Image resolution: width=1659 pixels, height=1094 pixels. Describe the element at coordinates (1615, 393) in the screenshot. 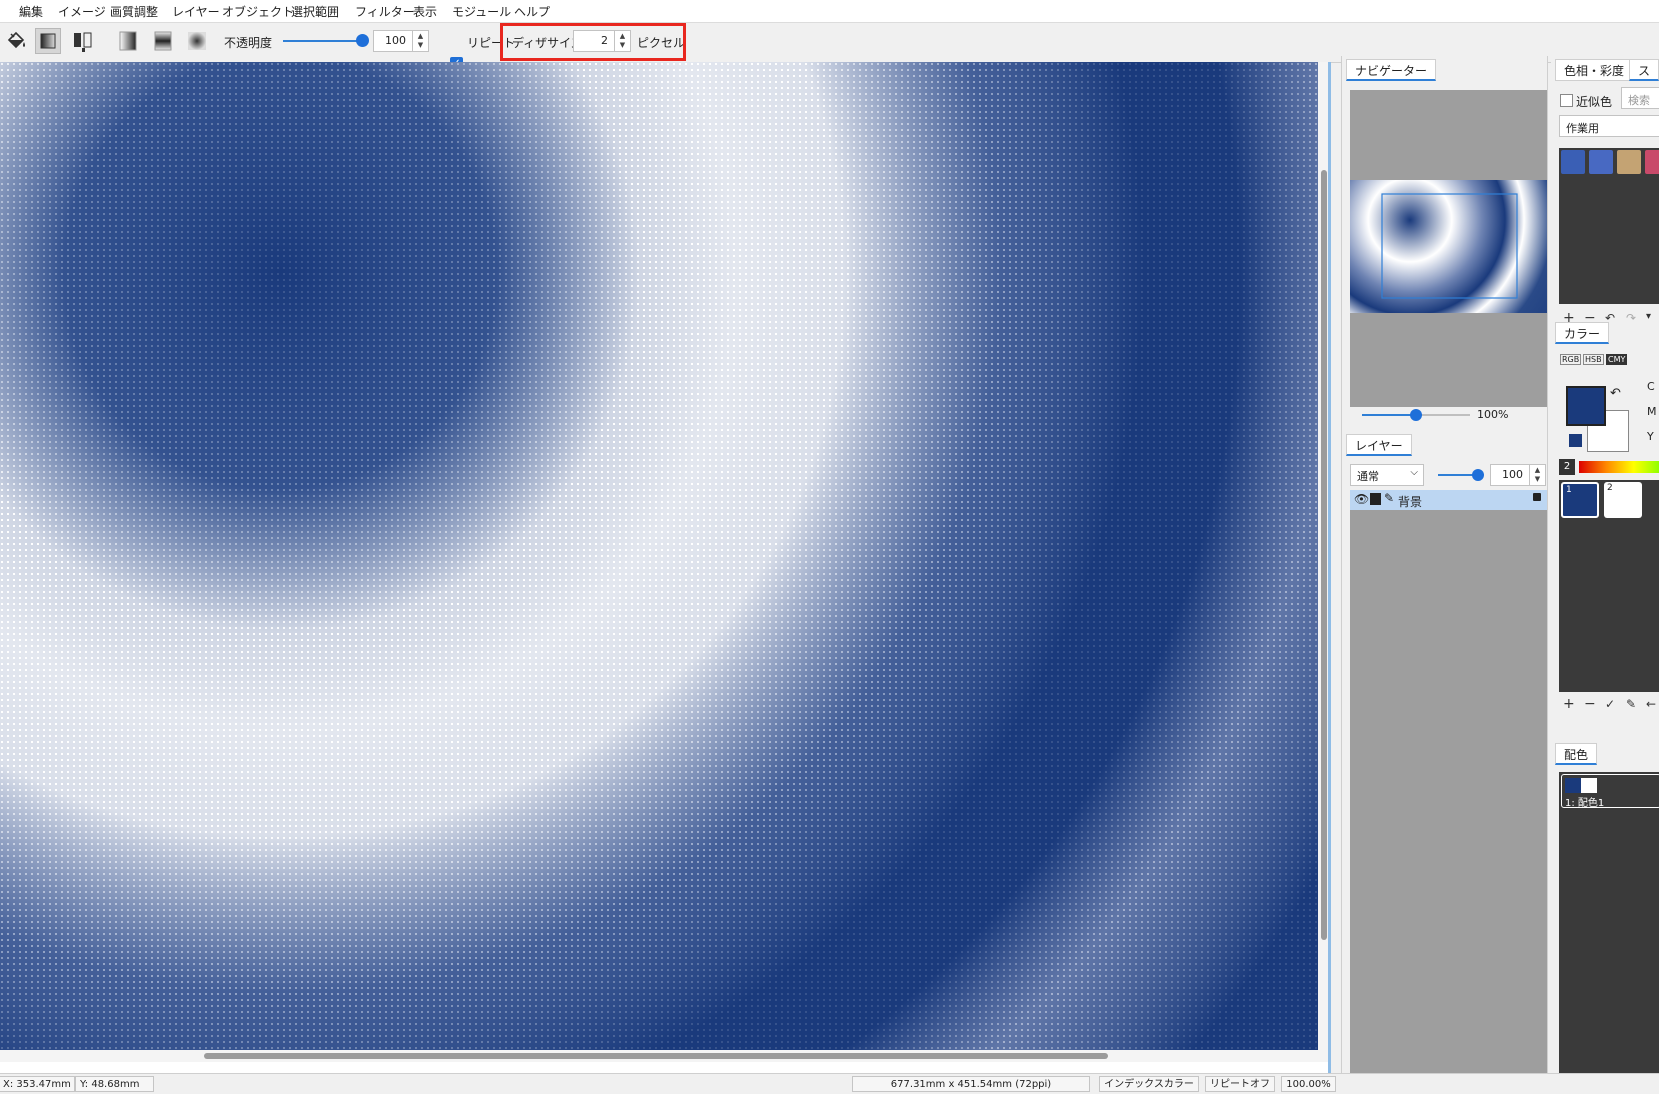

I see `swap-colors-icon: ↶` at that location.